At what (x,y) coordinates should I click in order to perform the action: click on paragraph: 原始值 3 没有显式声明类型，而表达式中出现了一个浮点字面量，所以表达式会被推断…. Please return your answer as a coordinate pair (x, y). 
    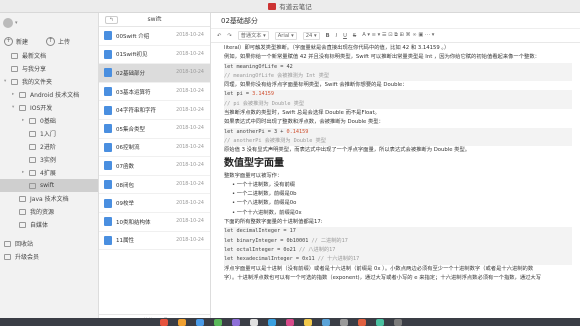
    Looking at the image, I should click on (347, 150).